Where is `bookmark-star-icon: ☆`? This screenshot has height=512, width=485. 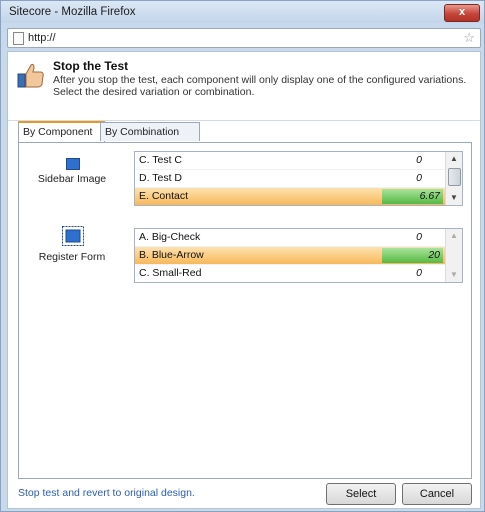 bookmark-star-icon: ☆ is located at coordinates (469, 38).